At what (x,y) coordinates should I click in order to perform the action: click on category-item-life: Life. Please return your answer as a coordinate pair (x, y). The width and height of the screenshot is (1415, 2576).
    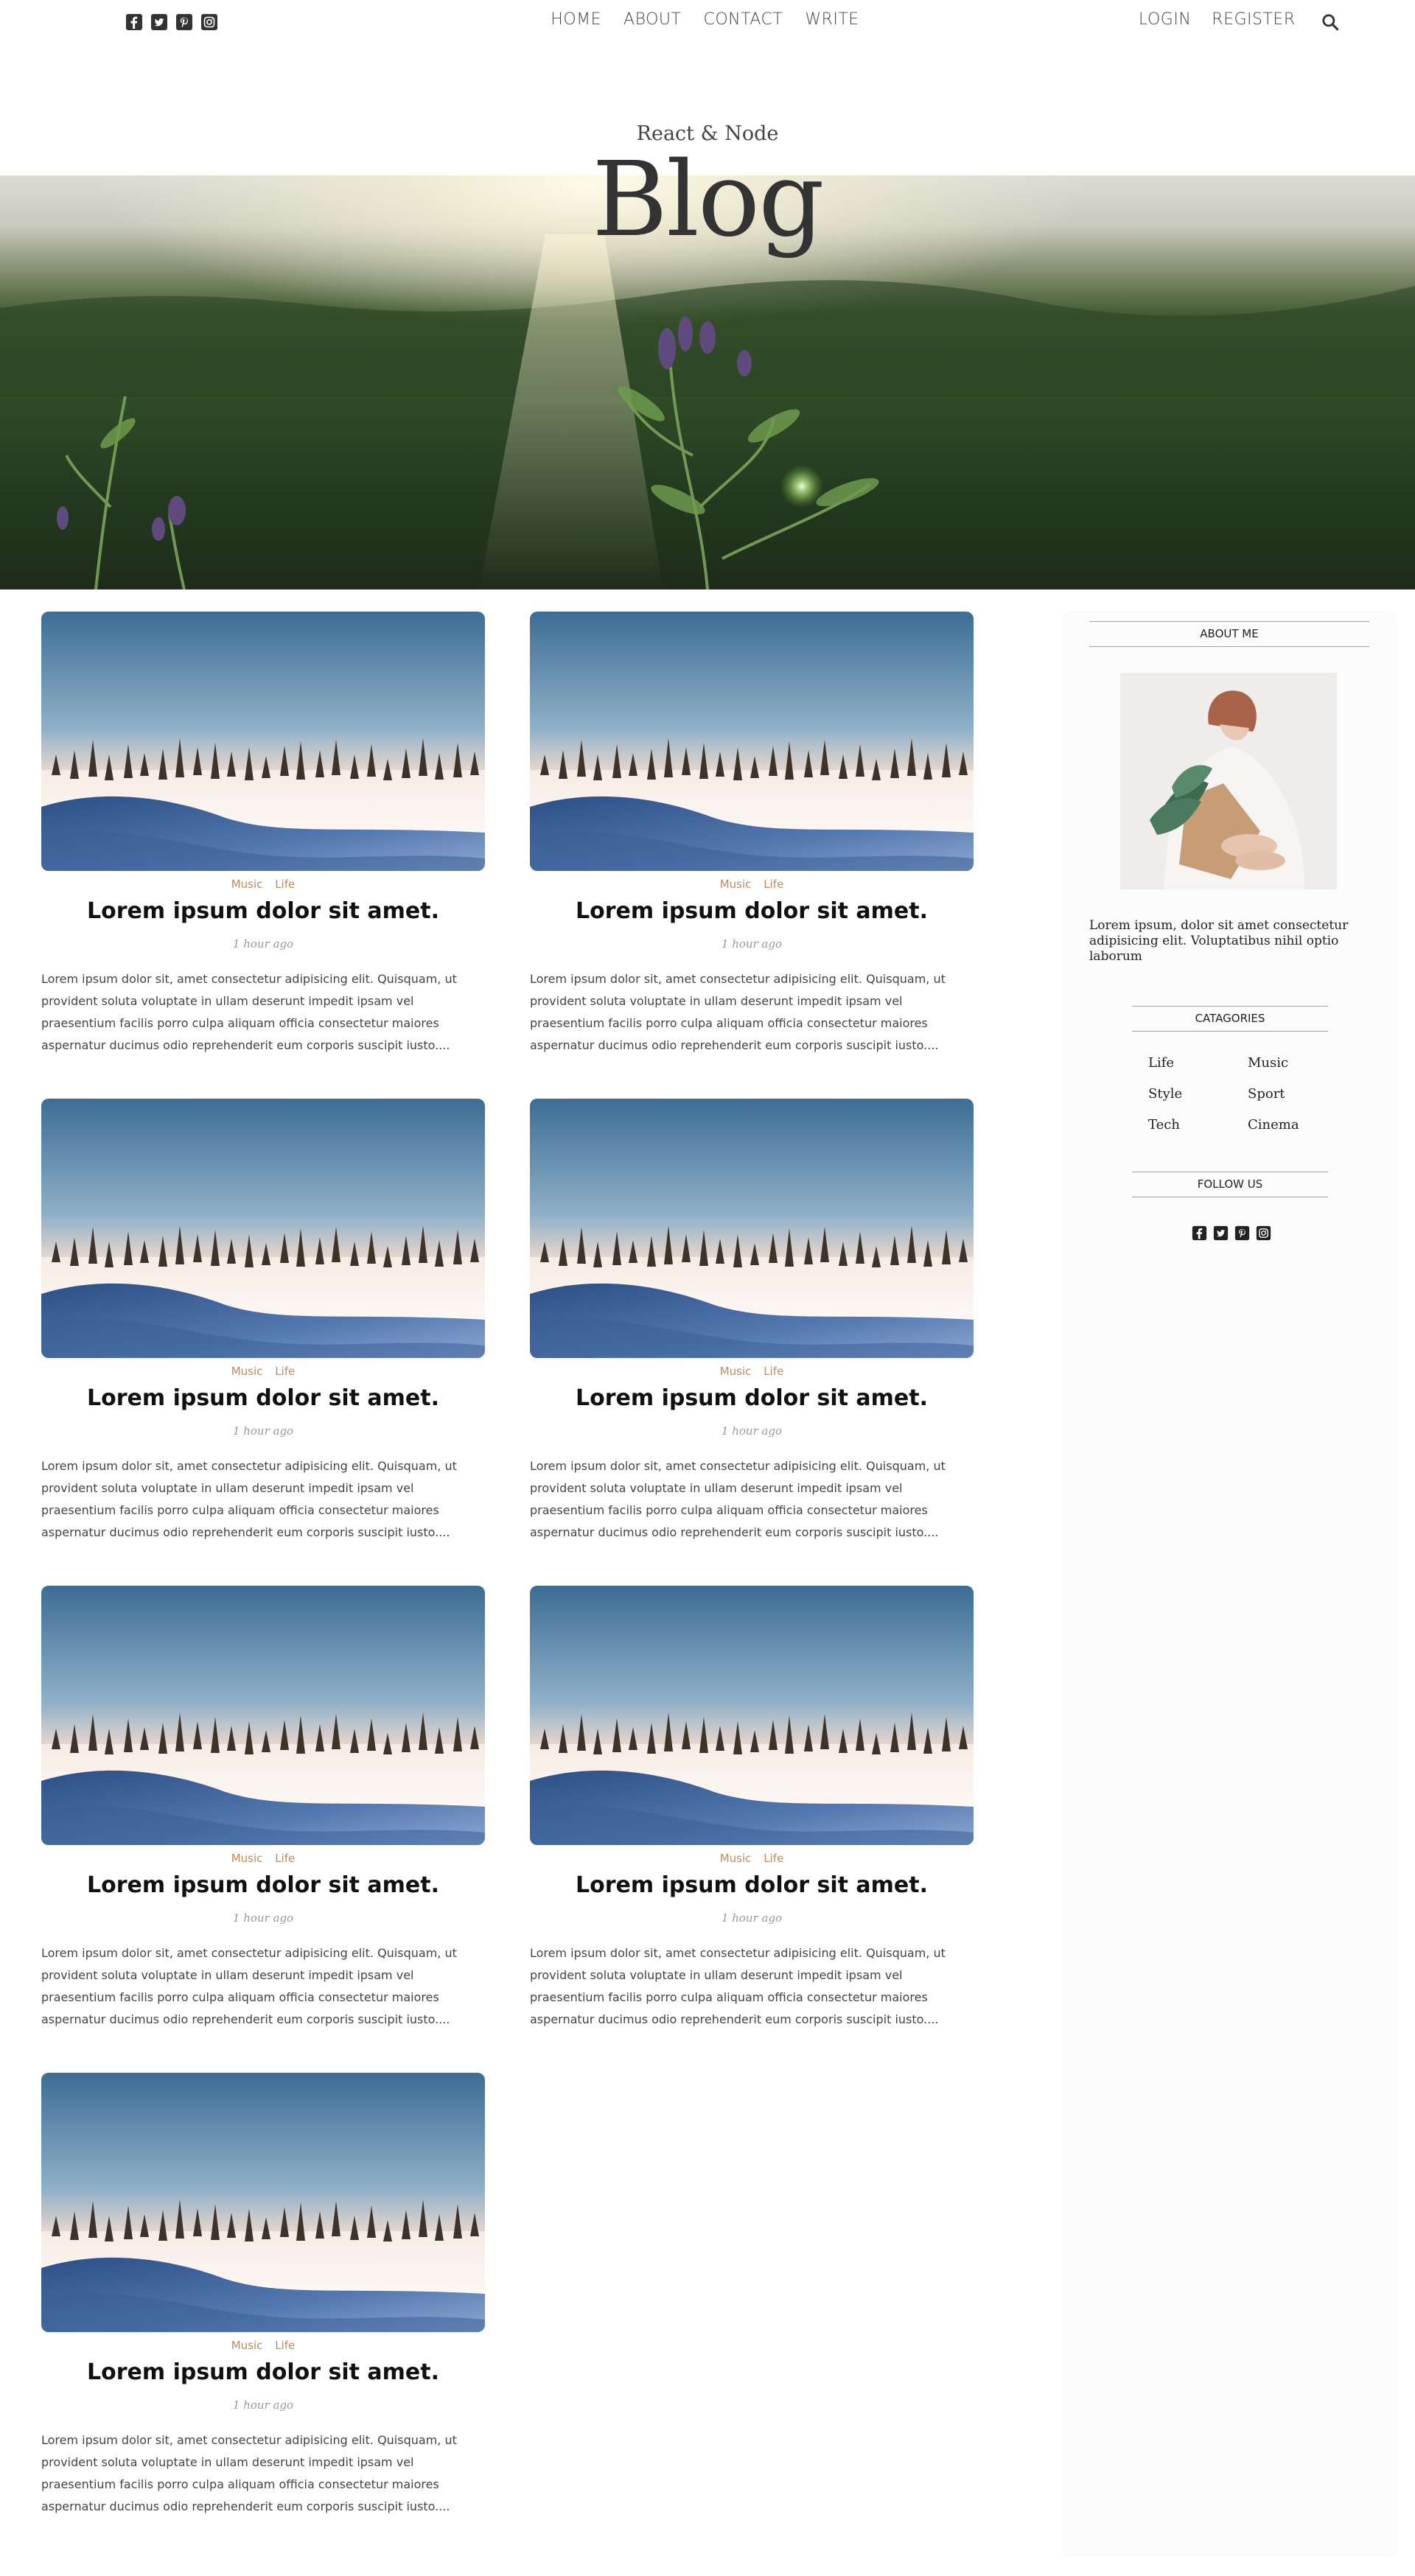
    Looking at the image, I should click on (1198, 1063).